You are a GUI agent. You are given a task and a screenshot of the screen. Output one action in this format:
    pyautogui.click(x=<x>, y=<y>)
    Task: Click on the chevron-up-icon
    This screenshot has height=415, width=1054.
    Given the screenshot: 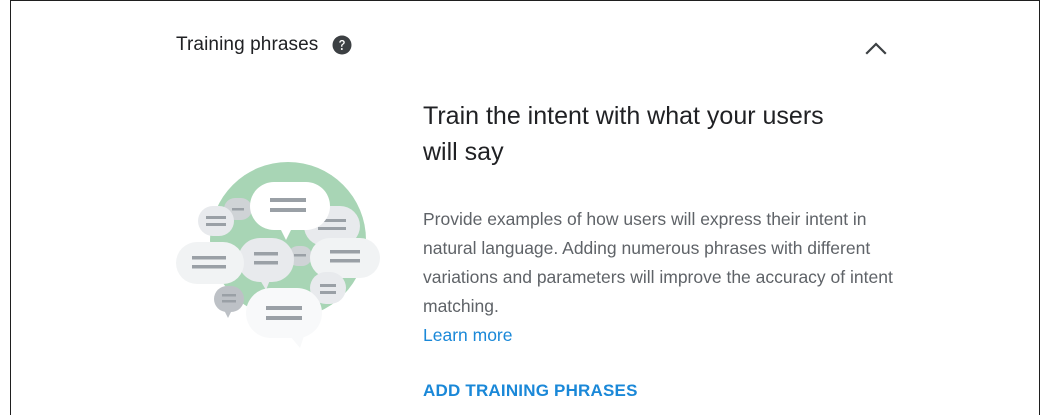 What is the action you would take?
    pyautogui.click(x=876, y=50)
    